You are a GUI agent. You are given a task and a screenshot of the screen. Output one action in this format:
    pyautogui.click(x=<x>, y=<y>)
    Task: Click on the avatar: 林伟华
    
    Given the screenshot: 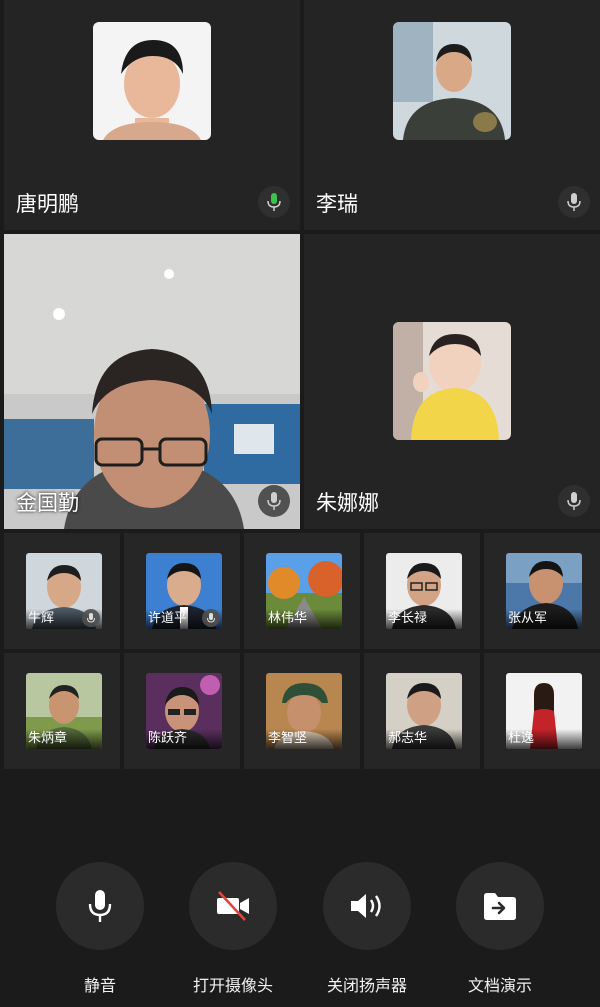 What is the action you would take?
    pyautogui.click(x=304, y=591)
    